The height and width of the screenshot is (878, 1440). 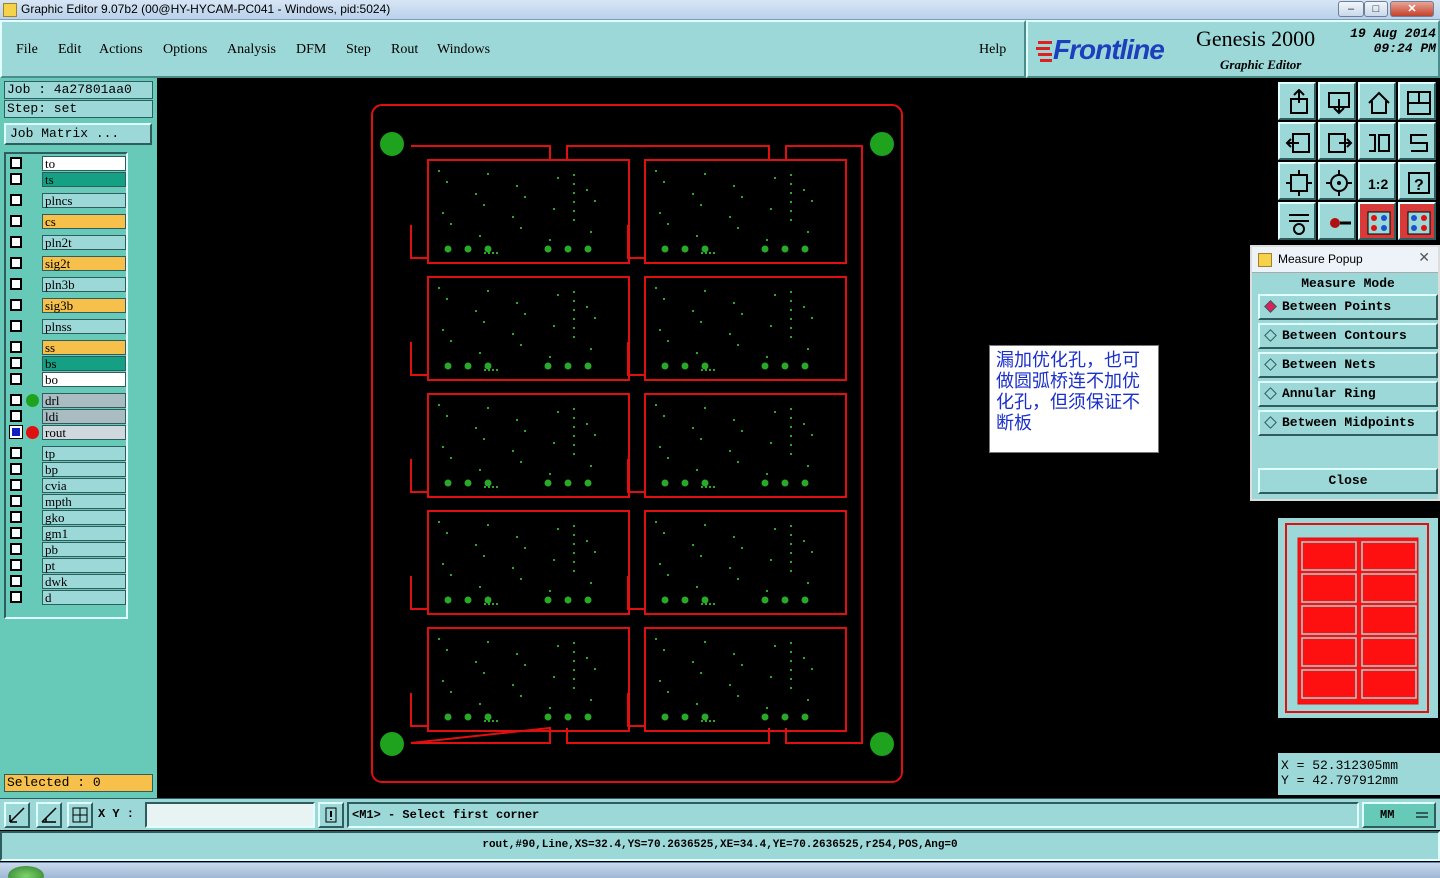 I want to click on menu-actions: Actions, so click(x=121, y=50).